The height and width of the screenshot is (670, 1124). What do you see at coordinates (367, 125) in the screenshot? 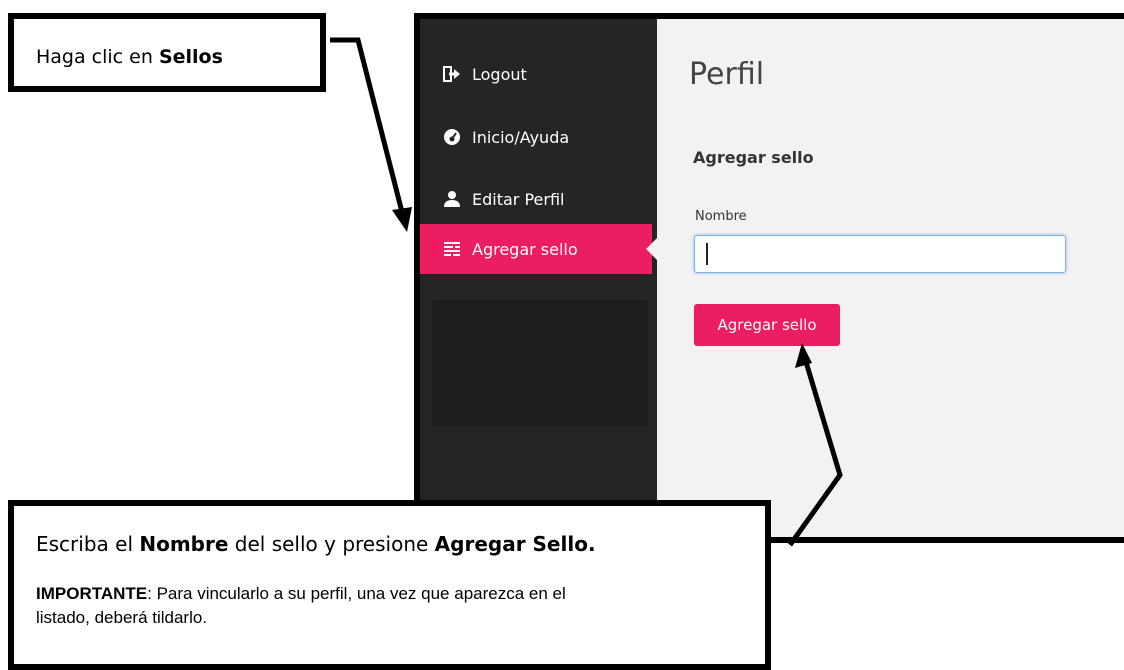
I see `arrow-to-sidebar` at bounding box center [367, 125].